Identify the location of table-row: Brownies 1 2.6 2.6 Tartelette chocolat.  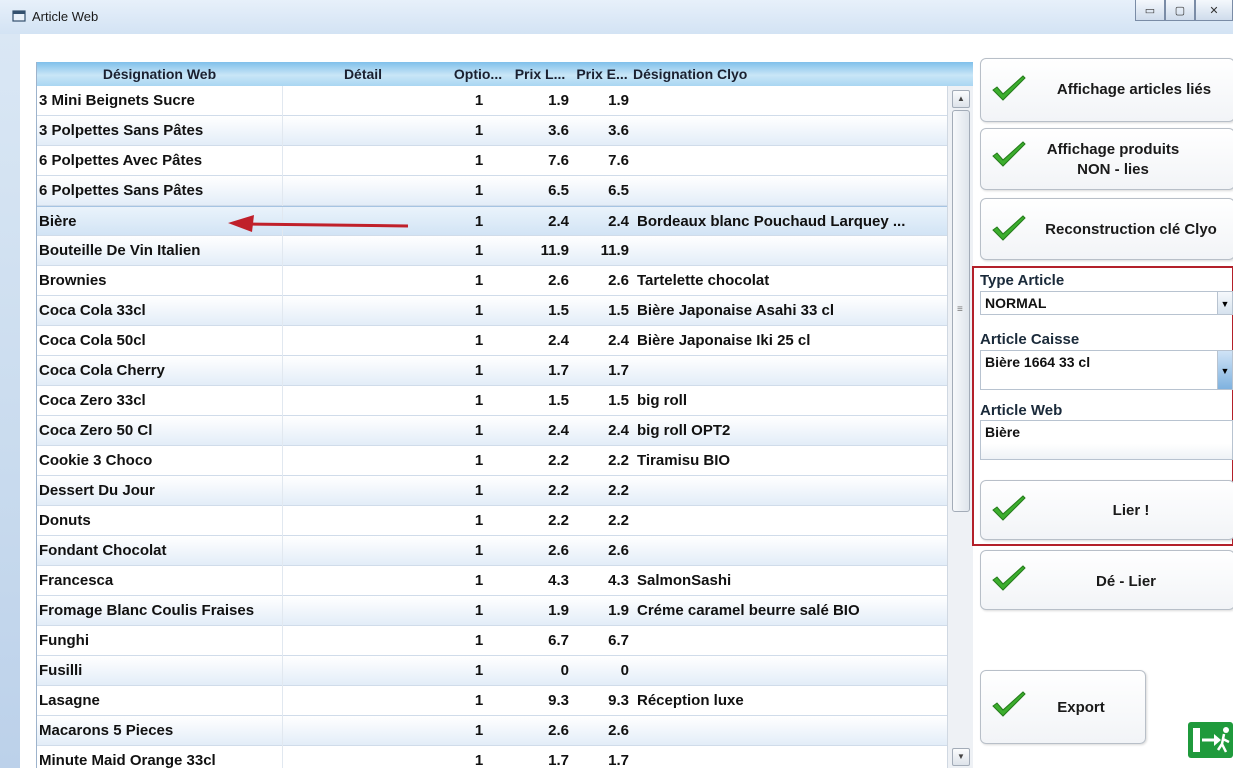
(492, 281).